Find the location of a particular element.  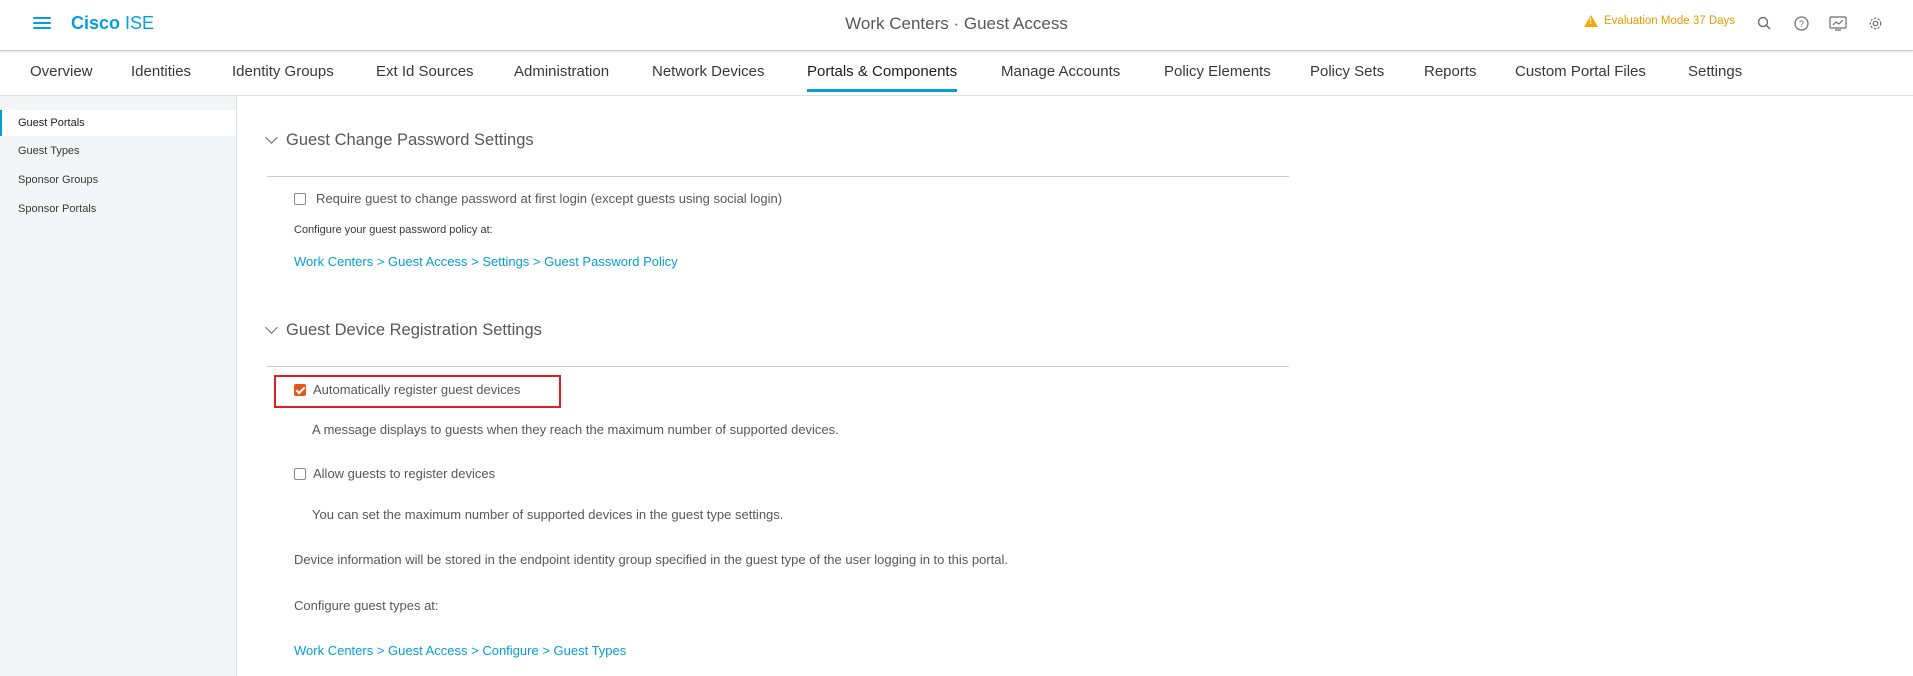

search-icon is located at coordinates (1764, 23).